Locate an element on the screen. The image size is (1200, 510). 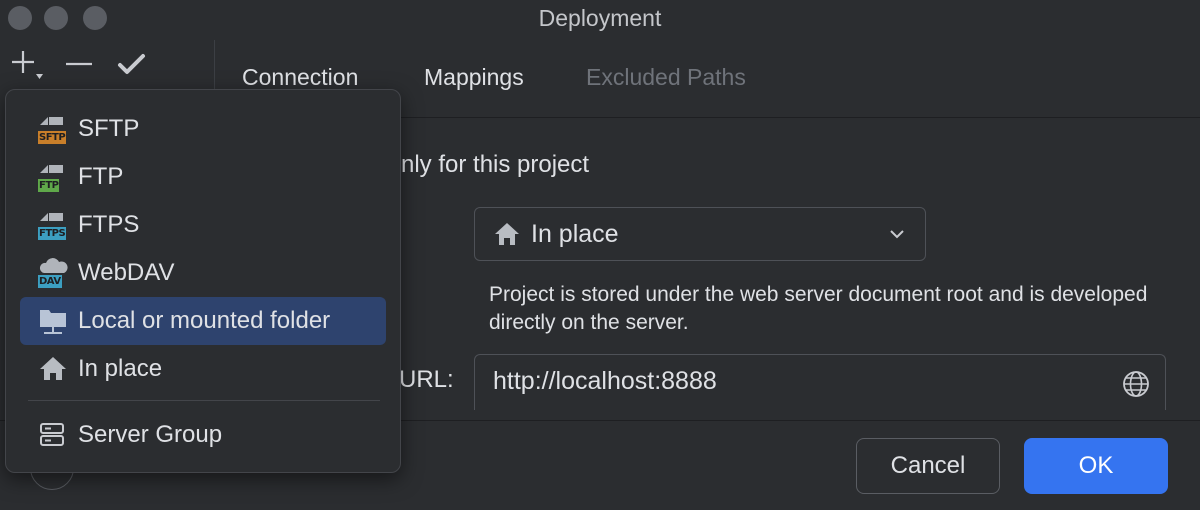
local-folder-icon is located at coordinates (54, 321).